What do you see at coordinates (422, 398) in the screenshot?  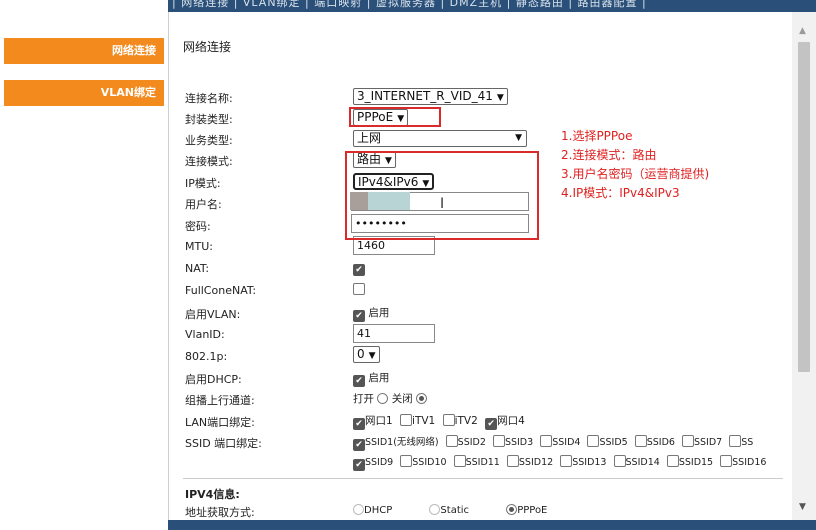 I see `multicast-off-radio` at bounding box center [422, 398].